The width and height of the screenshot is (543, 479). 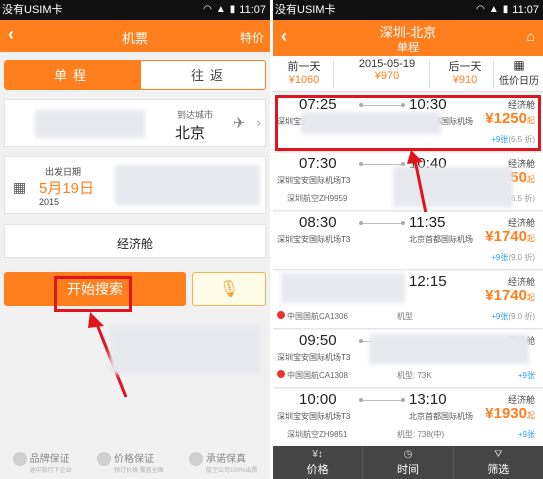 What do you see at coordinates (252, 37) in the screenshot?
I see `special-offers-link: 特价` at bounding box center [252, 37].